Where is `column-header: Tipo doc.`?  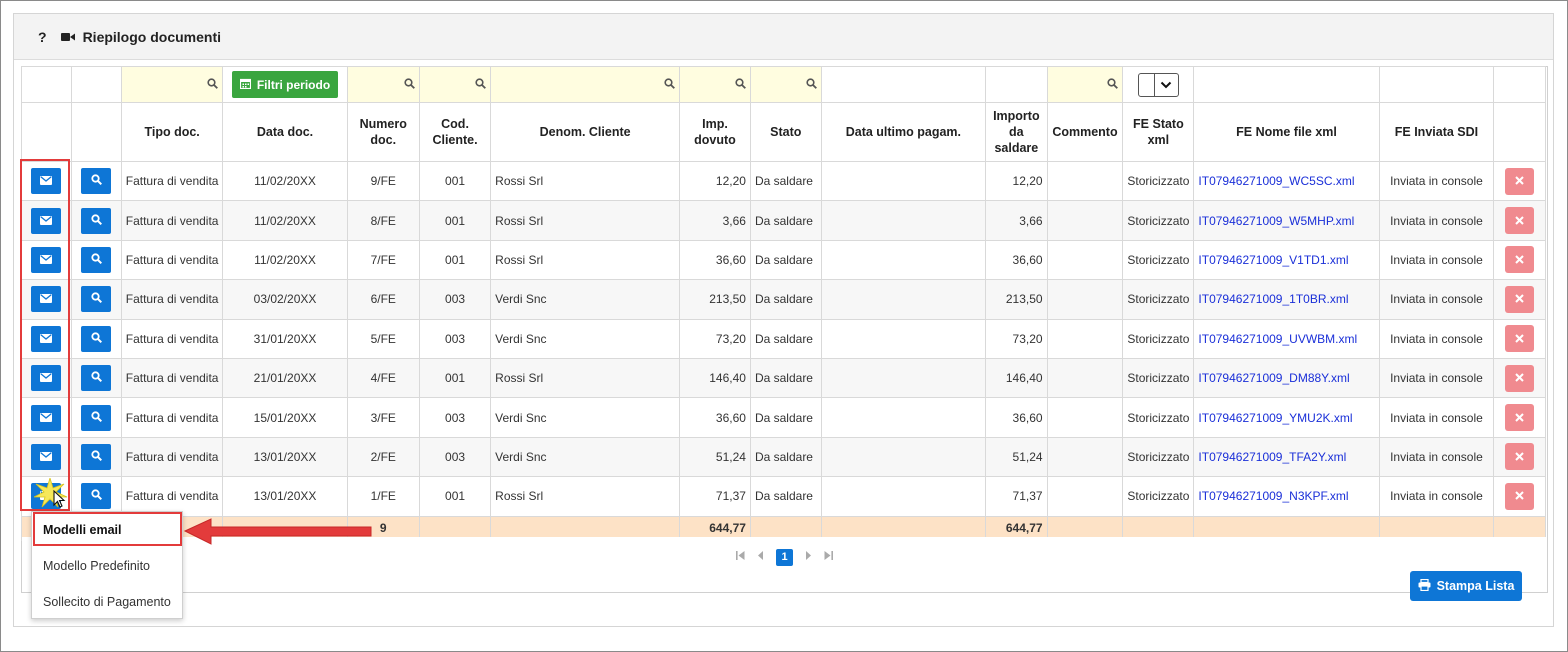
column-header: Tipo doc. is located at coordinates (172, 132).